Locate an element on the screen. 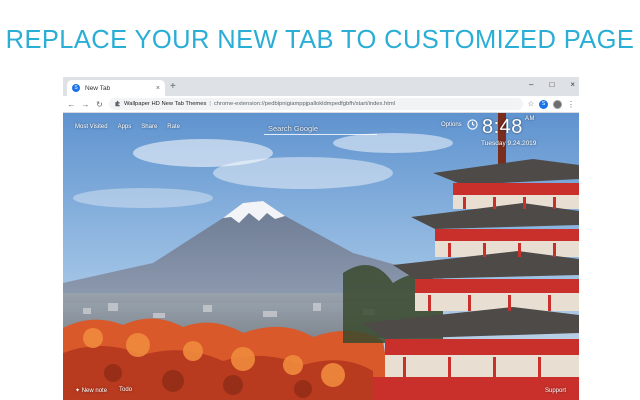 This screenshot has width=640, height=400. bottom-nav-left: ✦ New note Todo is located at coordinates (103, 390).